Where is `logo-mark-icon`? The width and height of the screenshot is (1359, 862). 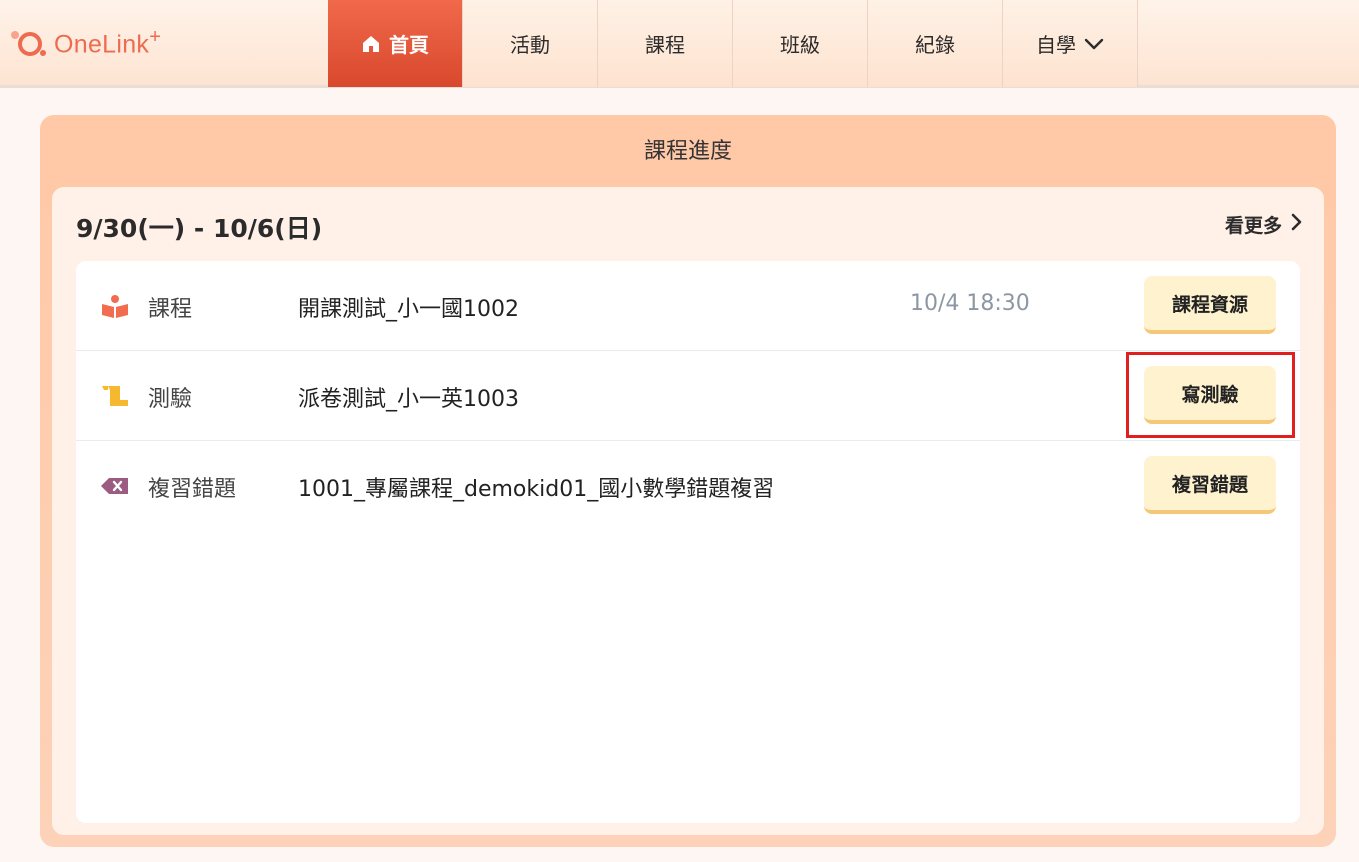
logo-mark-icon is located at coordinates (28, 43).